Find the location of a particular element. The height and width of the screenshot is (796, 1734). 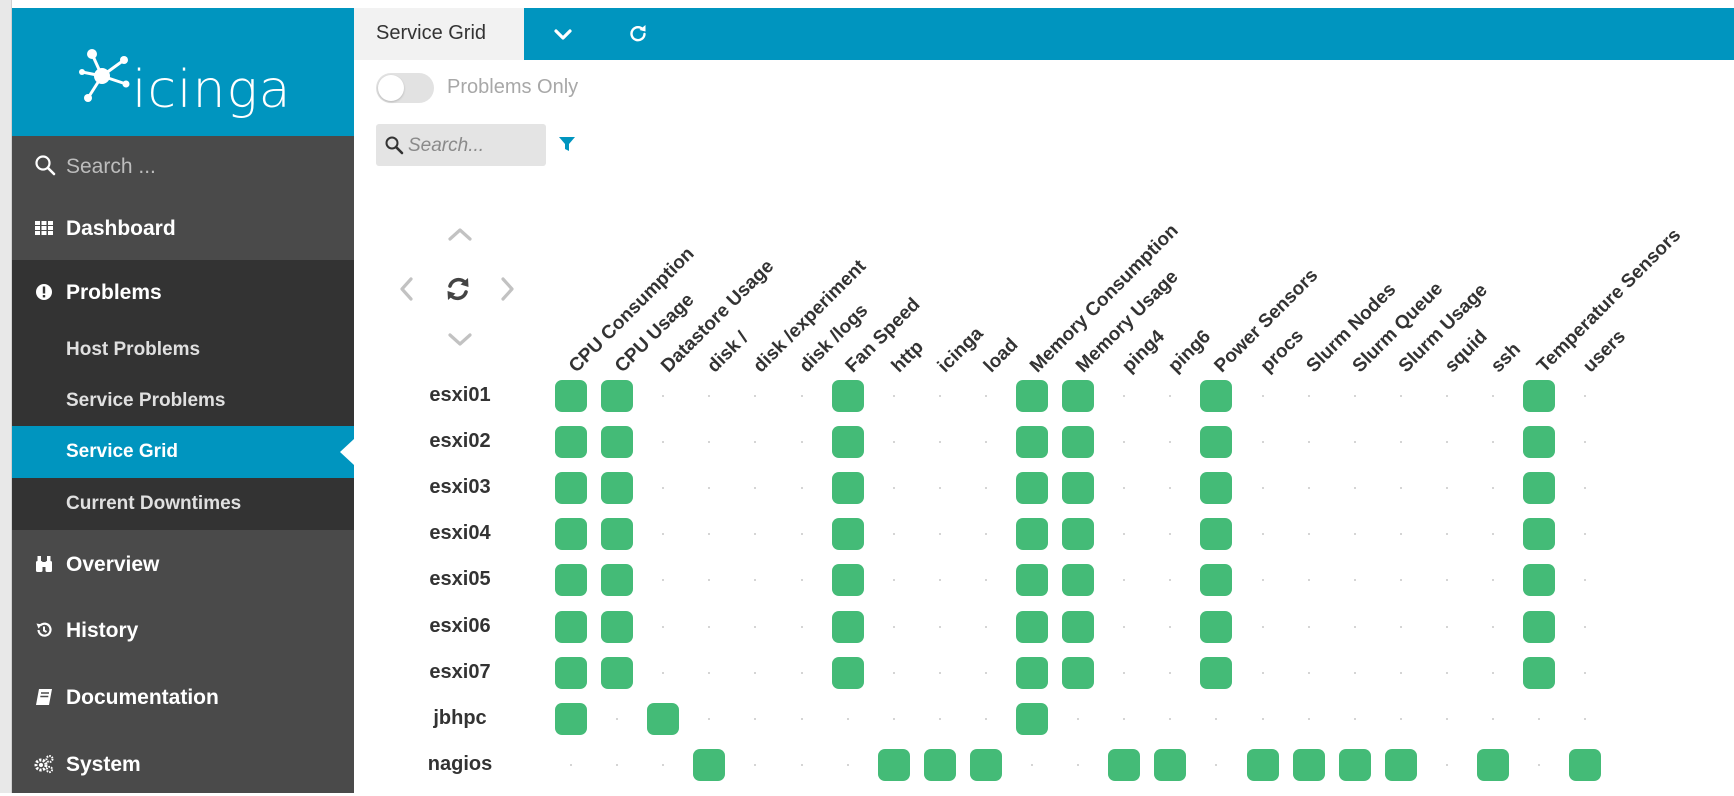

sidebar-item-current-downtimes: Current Downtimes is located at coordinates (183, 504).